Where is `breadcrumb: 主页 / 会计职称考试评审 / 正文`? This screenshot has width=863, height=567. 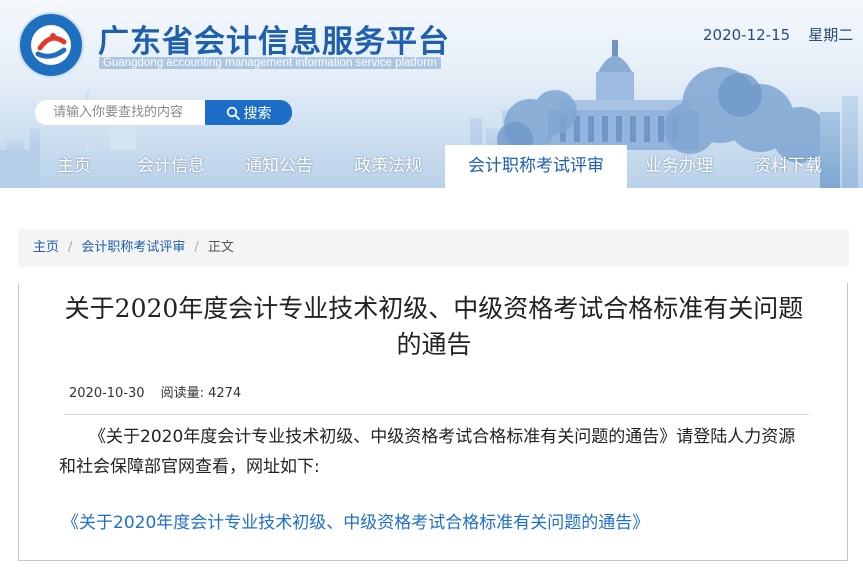
breadcrumb: 主页 / 会计职称考试评审 / 正文 is located at coordinates (433, 248).